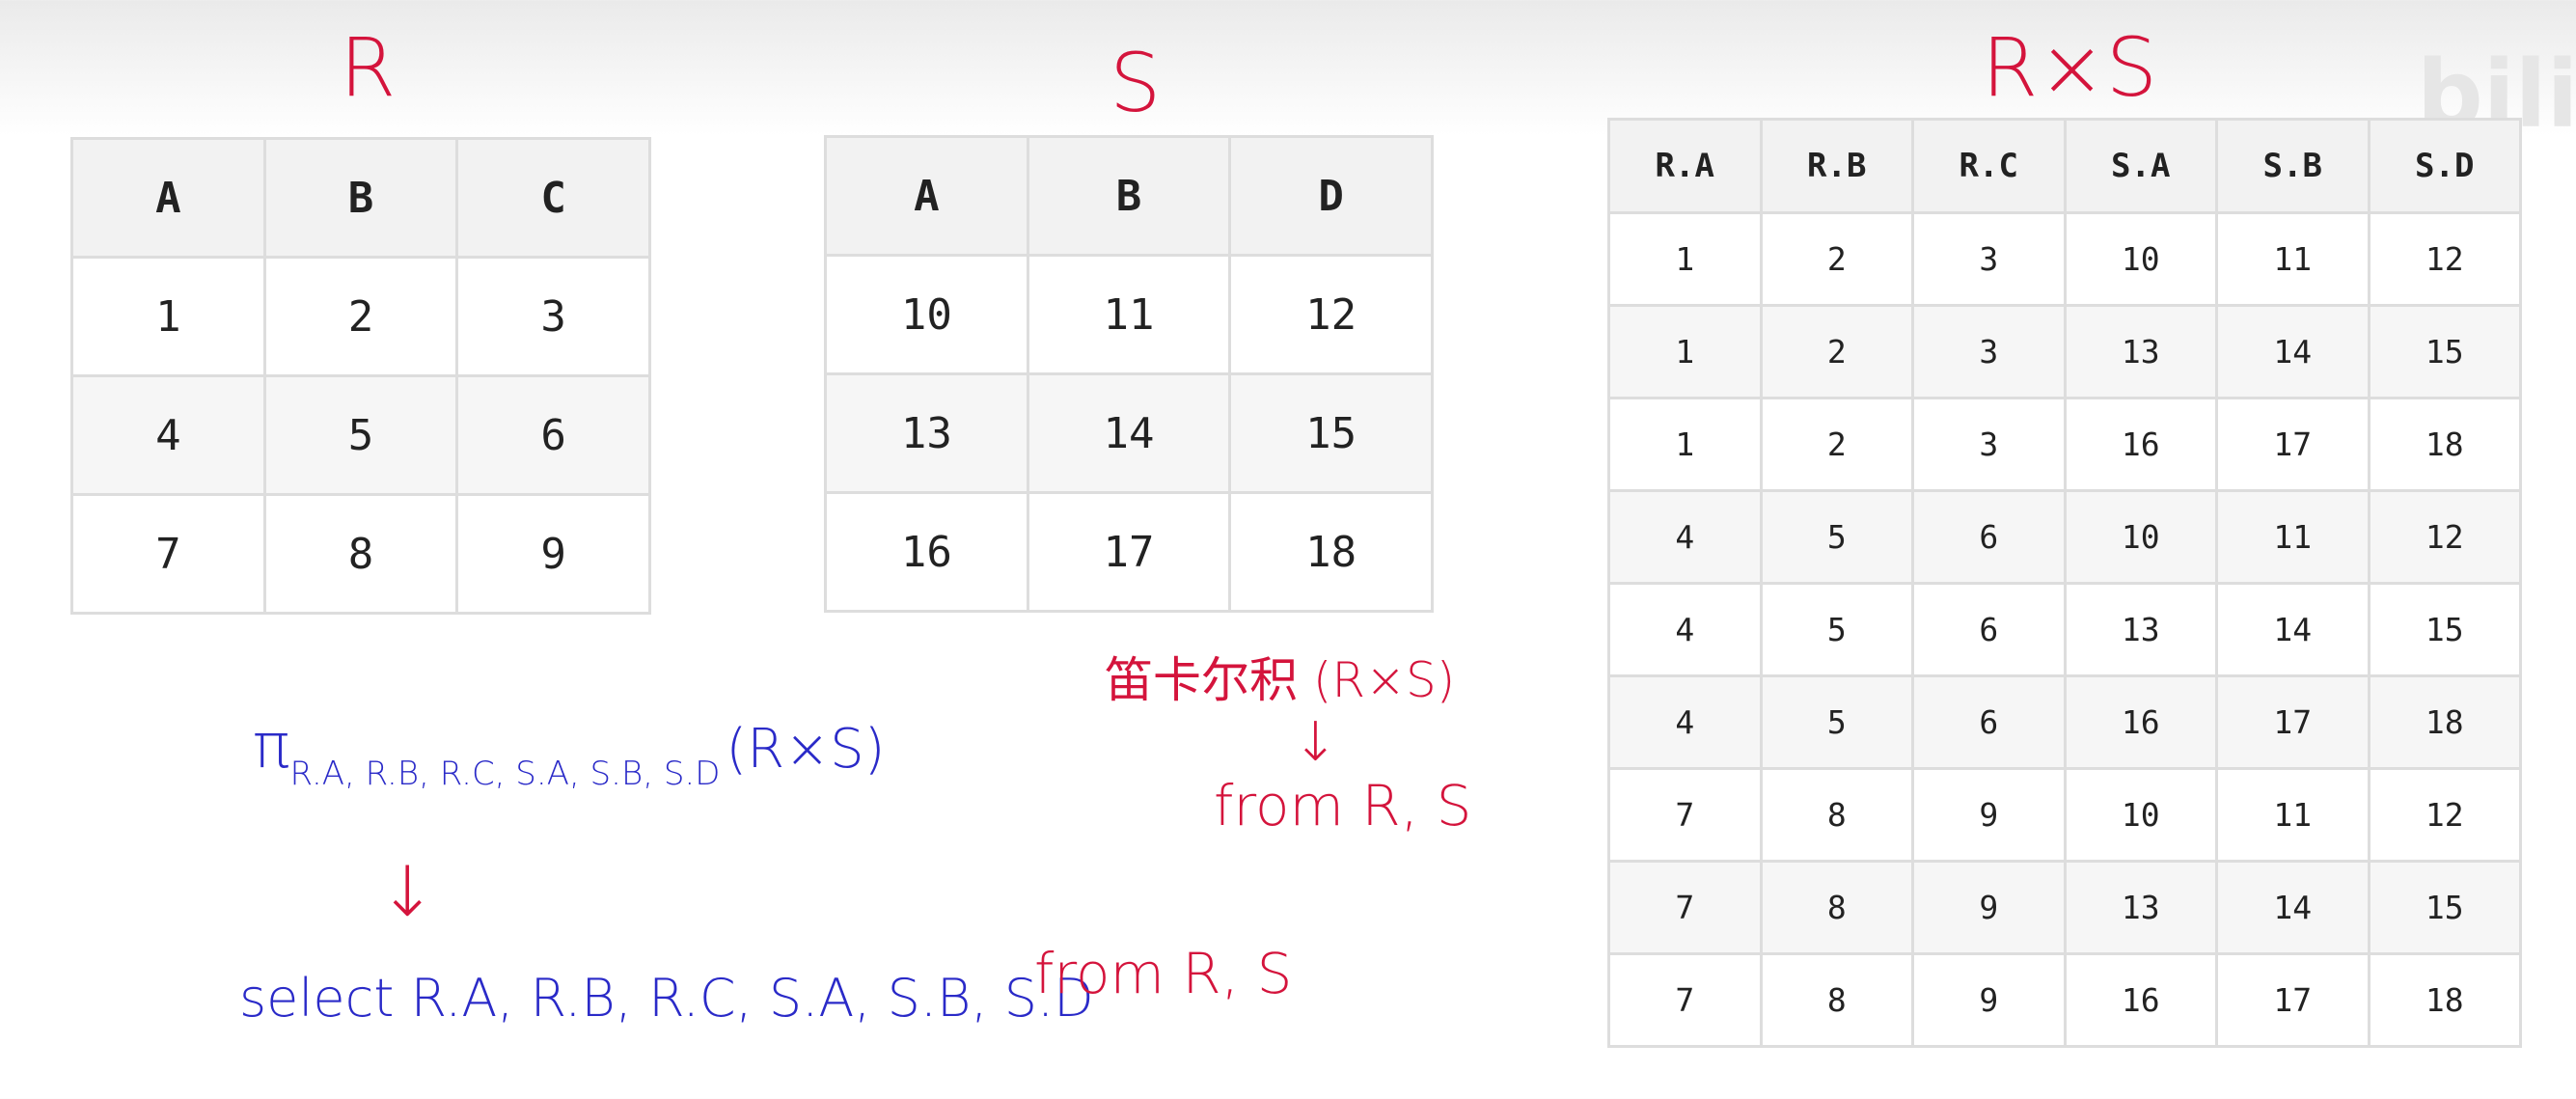 Image resolution: width=2576 pixels, height=1099 pixels. I want to click on table-row: 7 8 9 13 14 15, so click(2064, 907).